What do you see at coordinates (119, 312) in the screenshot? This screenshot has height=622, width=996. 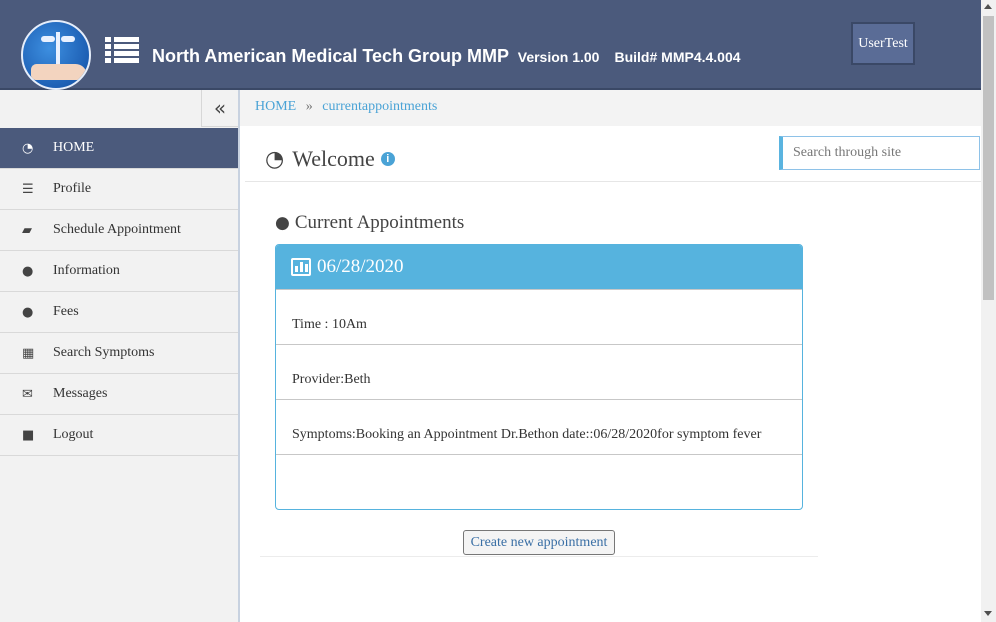 I see `sidebar-item-fees: ● Fees` at bounding box center [119, 312].